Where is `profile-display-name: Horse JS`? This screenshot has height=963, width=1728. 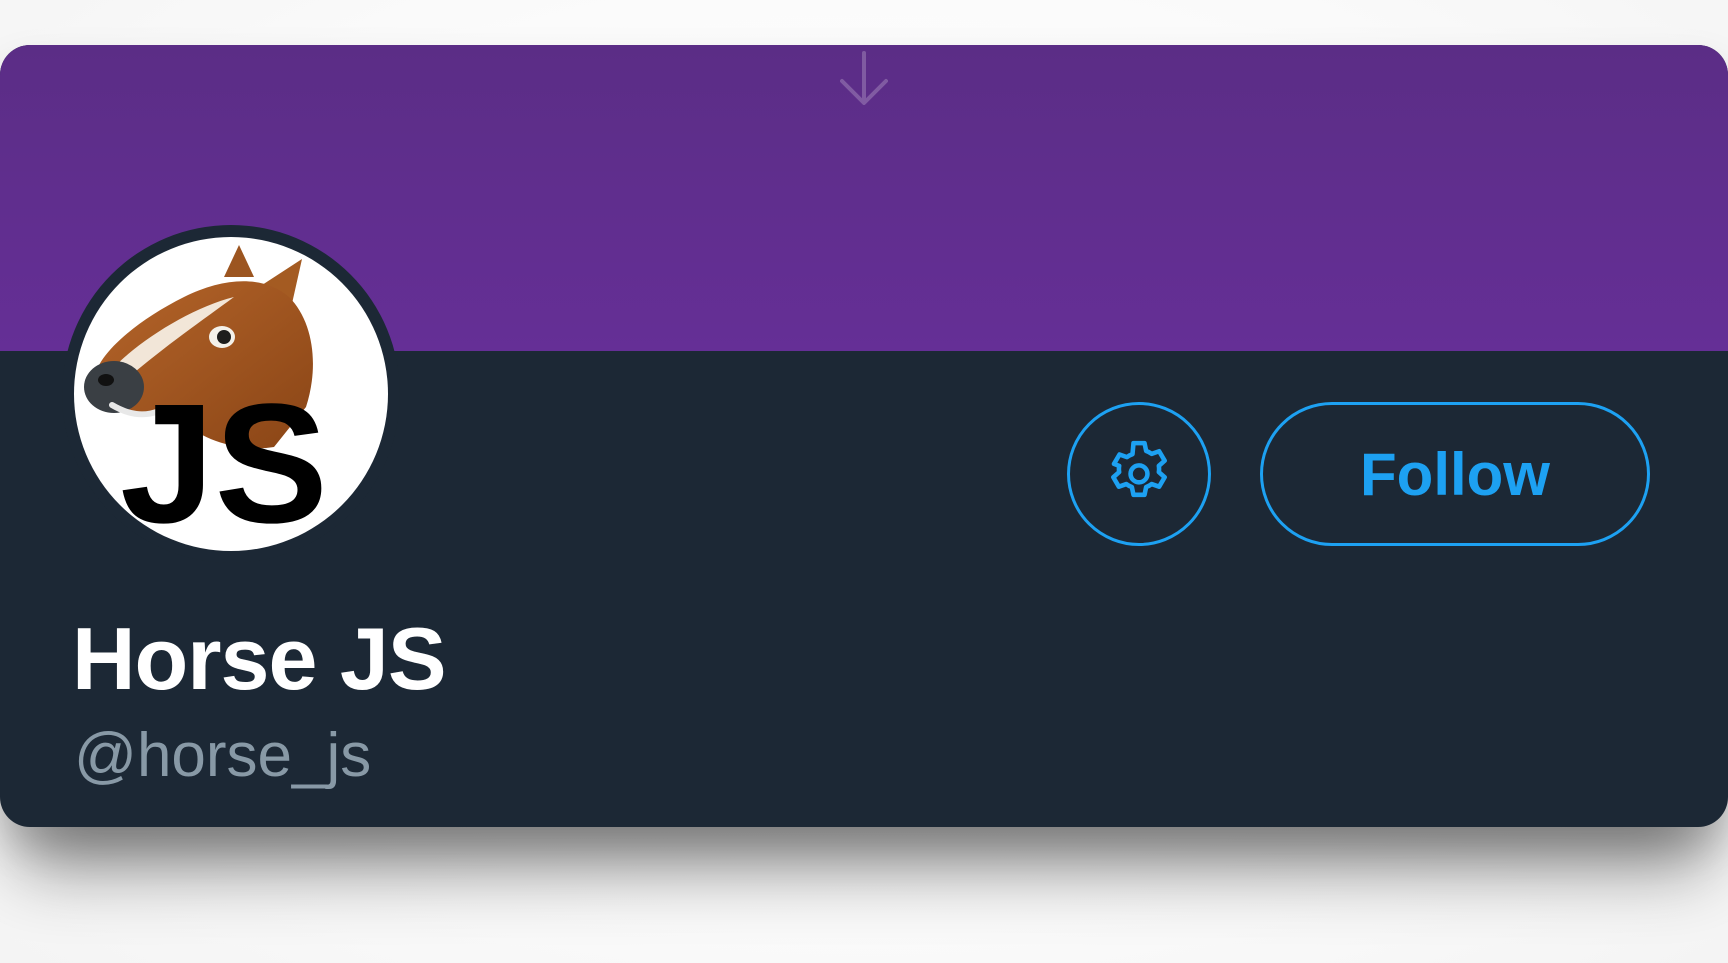 profile-display-name: Horse JS is located at coordinates (259, 658).